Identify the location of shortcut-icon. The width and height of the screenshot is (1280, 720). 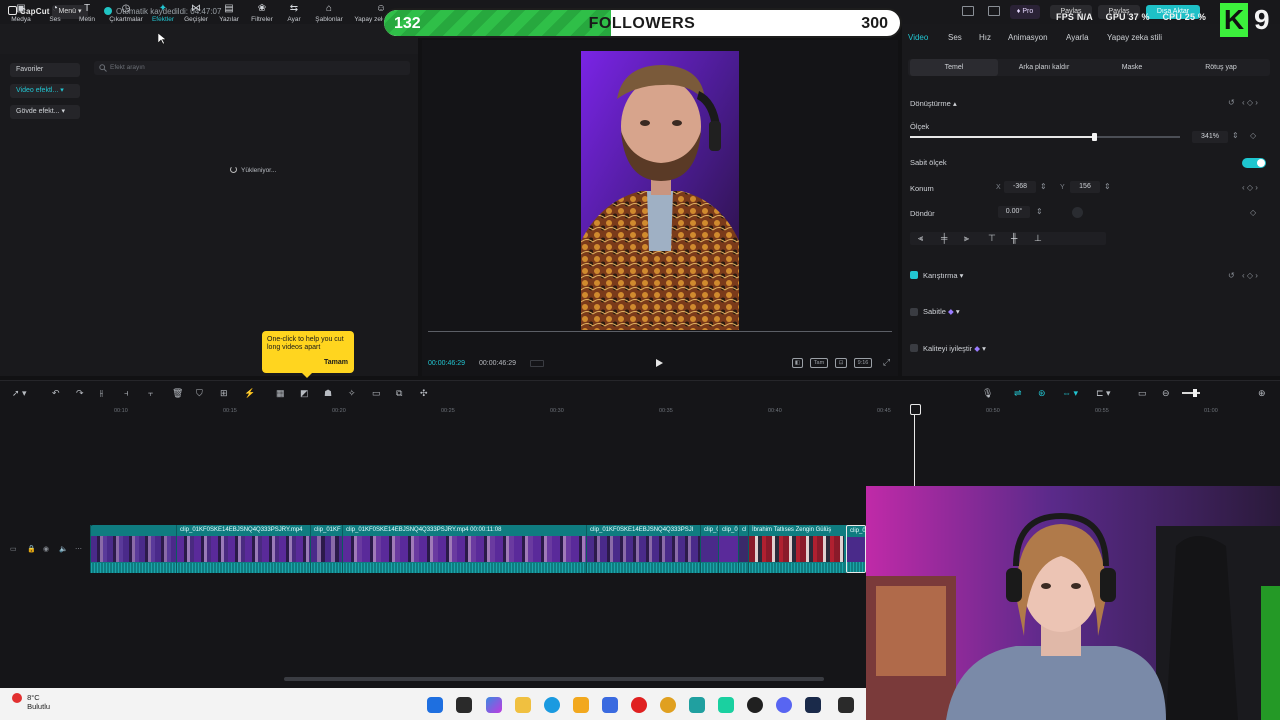
(994, 11).